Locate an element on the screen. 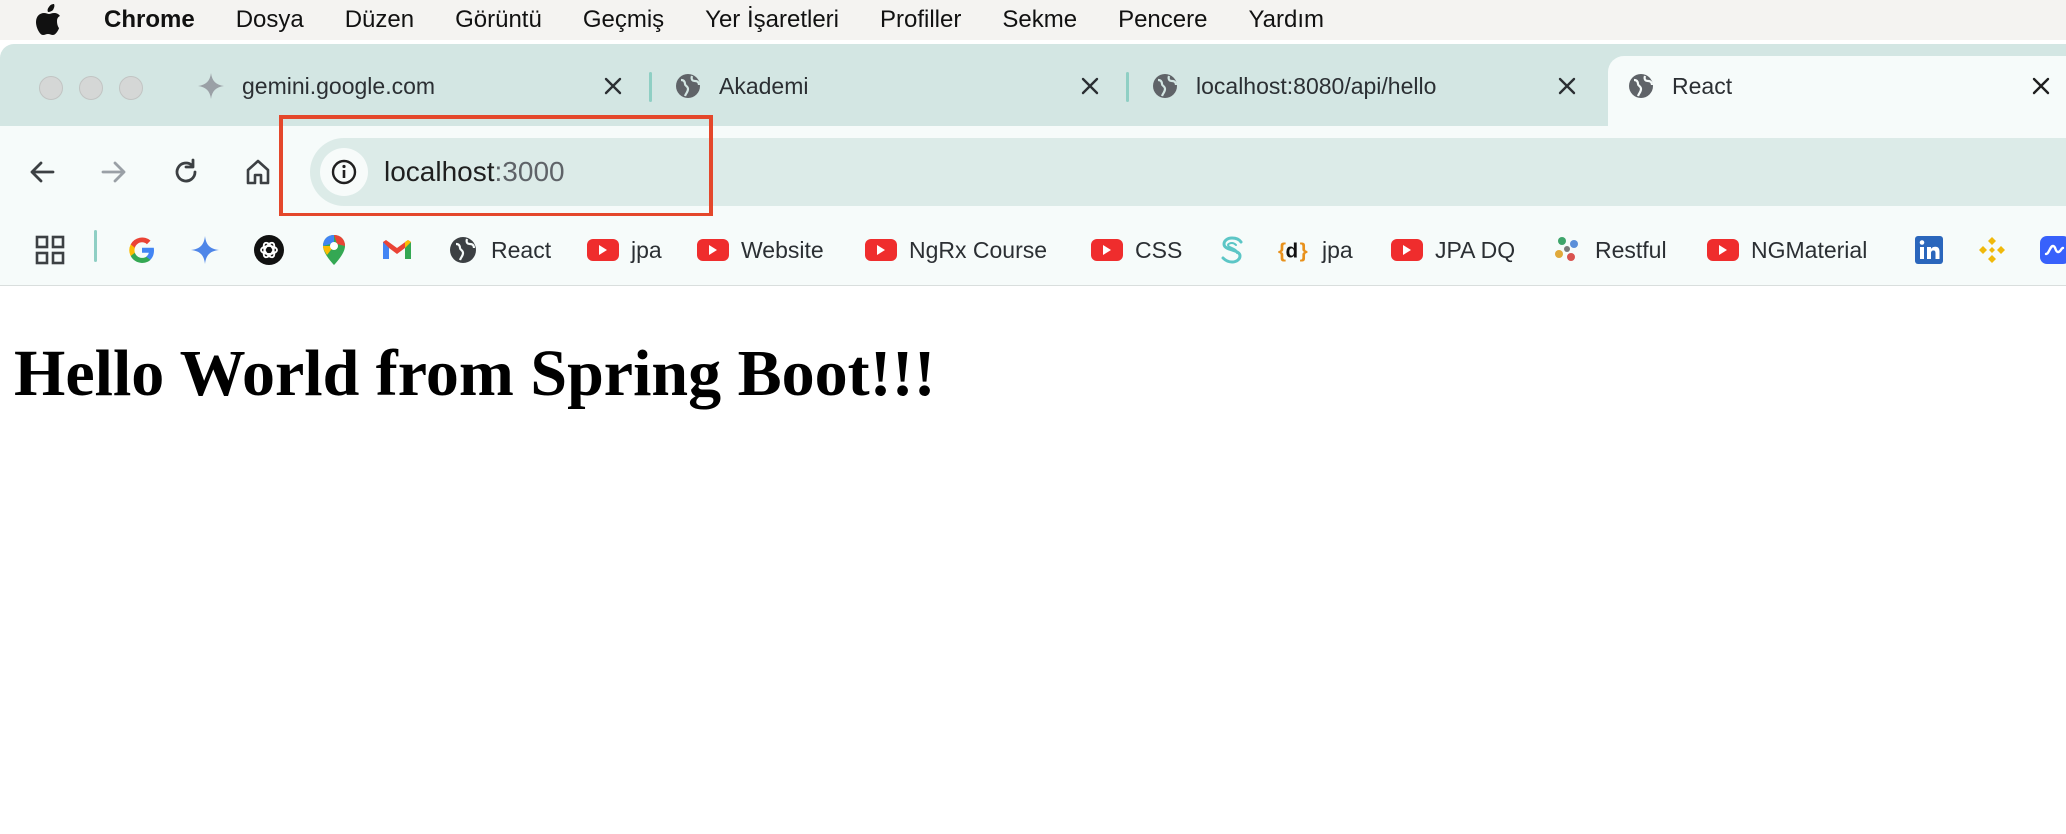 This screenshot has height=834, width=2066. bookmark-s-logo is located at coordinates (1232, 250).